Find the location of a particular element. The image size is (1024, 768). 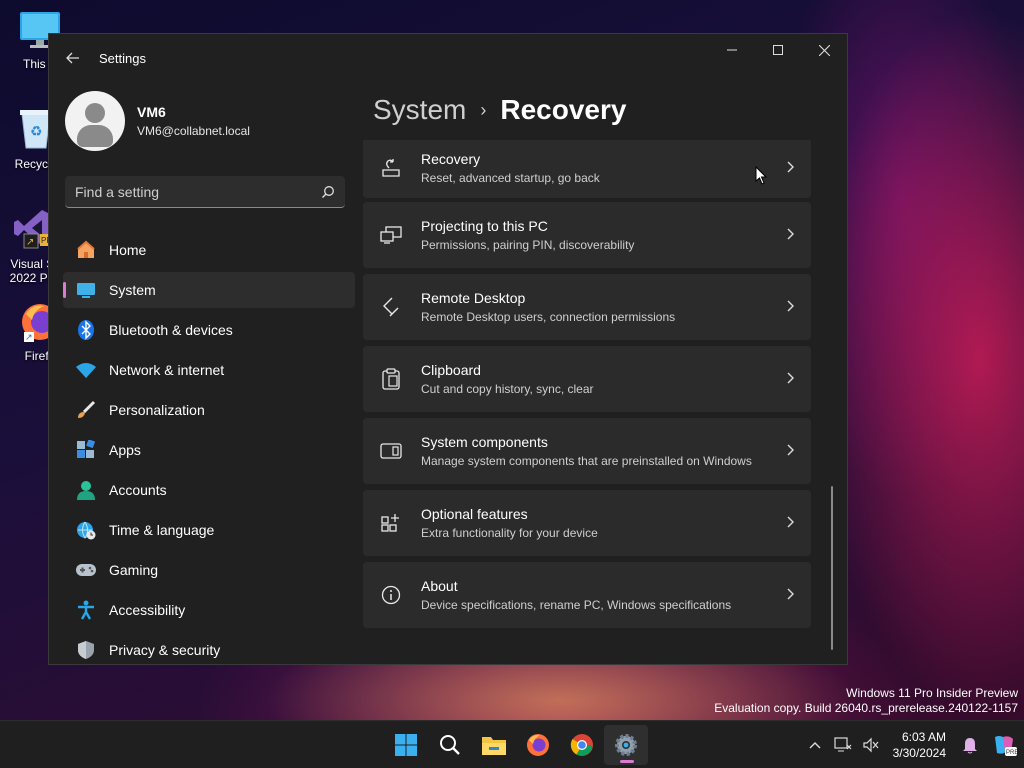

user-profile: VM6 VM6@collabnet.local is located at coordinates (204, 121).